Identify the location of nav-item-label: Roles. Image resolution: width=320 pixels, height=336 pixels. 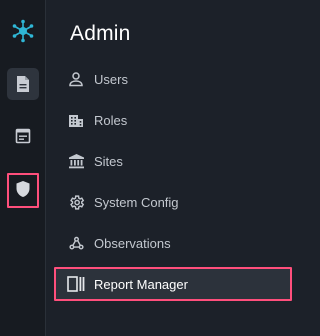
(111, 120).